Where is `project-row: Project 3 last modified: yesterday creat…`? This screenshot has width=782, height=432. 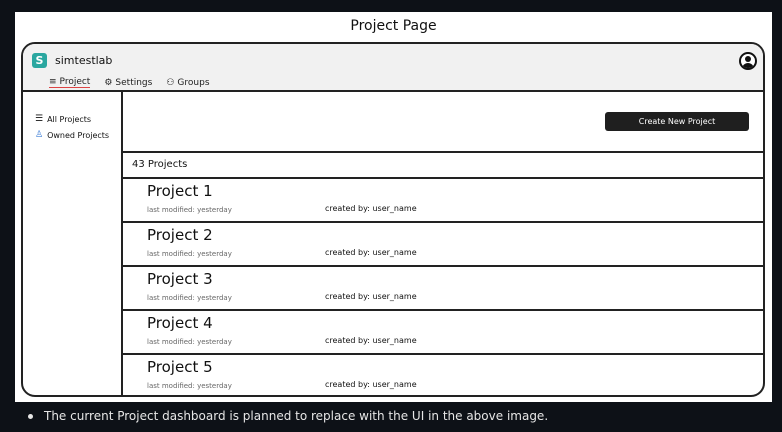
project-row: Project 3 last modified: yesterday creat… is located at coordinates (443, 289).